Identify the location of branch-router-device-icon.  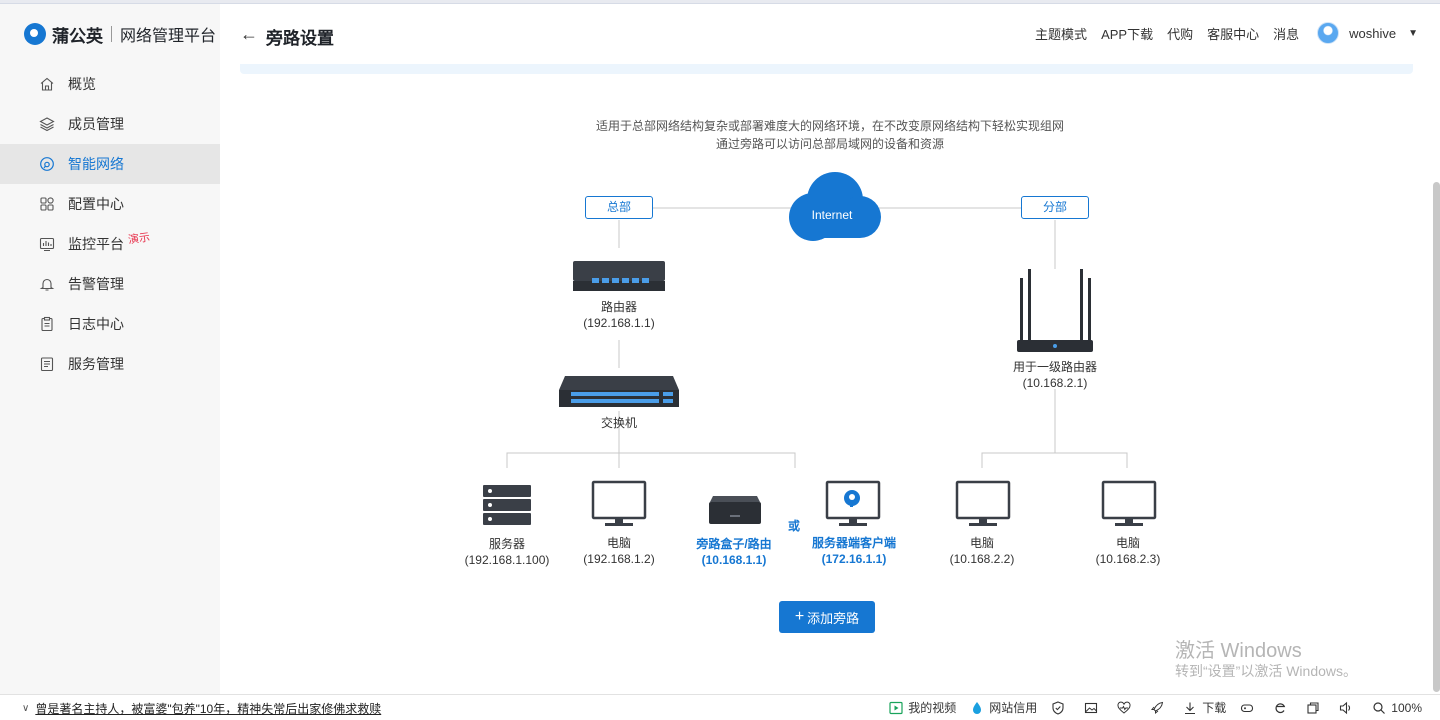
(1055, 310).